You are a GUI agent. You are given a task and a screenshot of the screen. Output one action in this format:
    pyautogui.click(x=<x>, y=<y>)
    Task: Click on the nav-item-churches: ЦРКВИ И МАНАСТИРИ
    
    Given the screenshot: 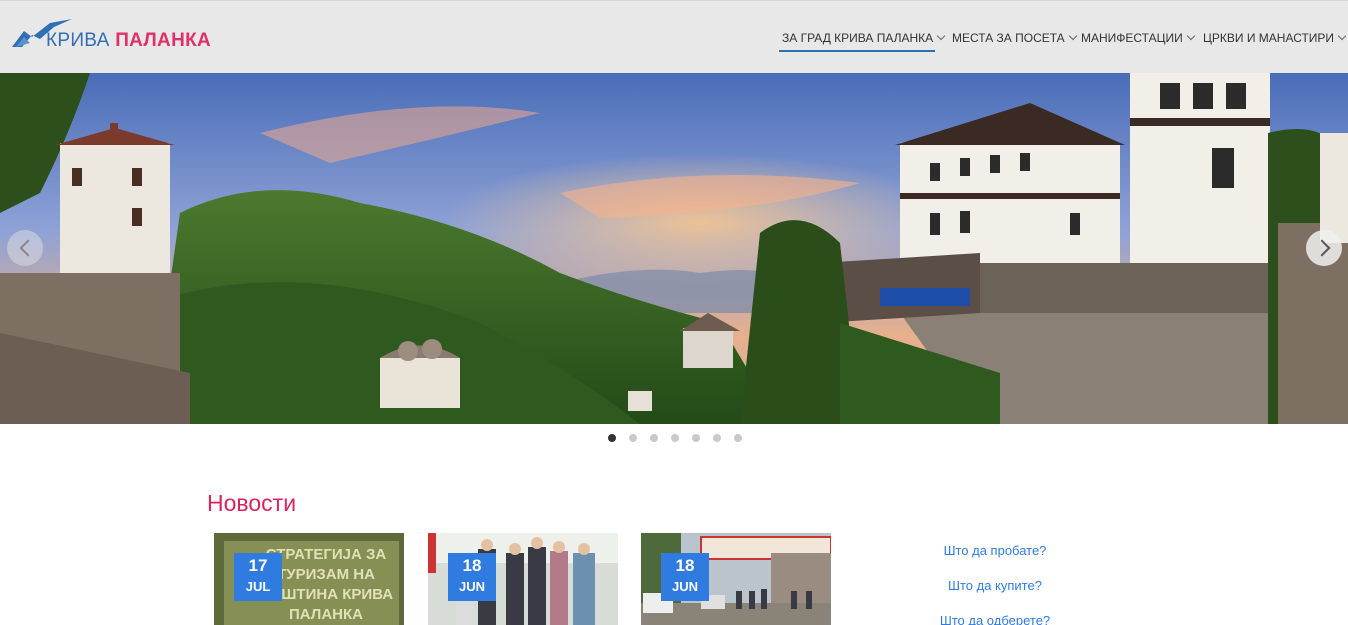 What is the action you would take?
    pyautogui.click(x=1275, y=38)
    